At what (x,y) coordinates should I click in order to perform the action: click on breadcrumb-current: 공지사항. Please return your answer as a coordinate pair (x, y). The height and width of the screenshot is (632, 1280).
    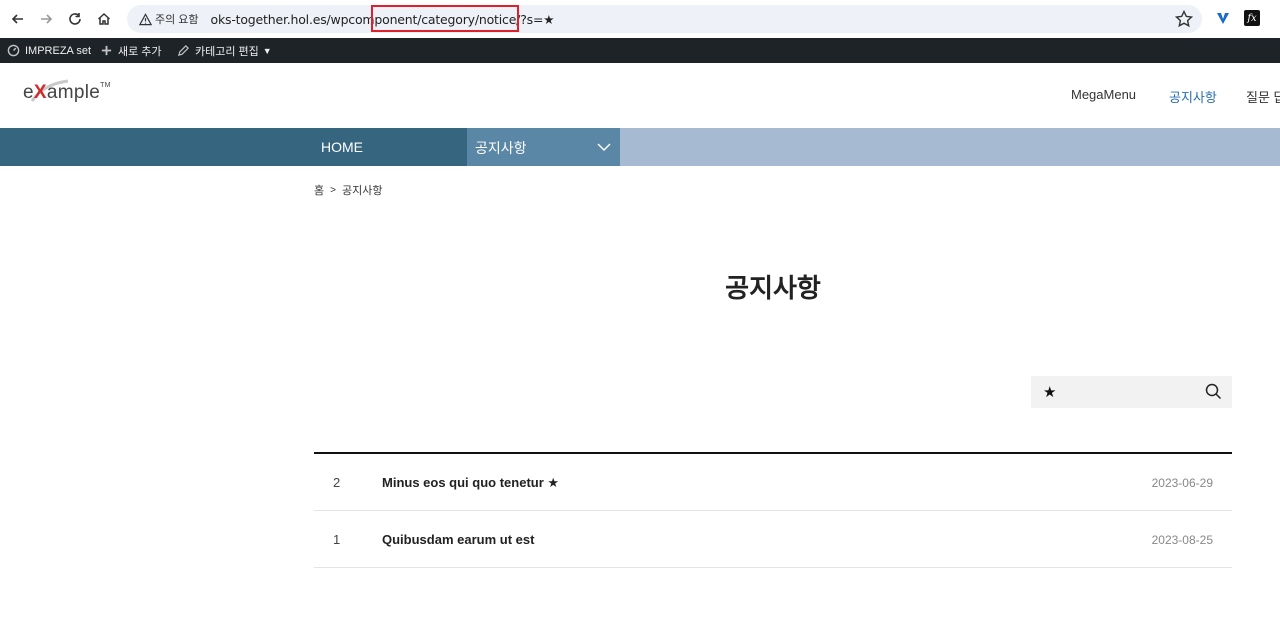
    Looking at the image, I should click on (362, 191).